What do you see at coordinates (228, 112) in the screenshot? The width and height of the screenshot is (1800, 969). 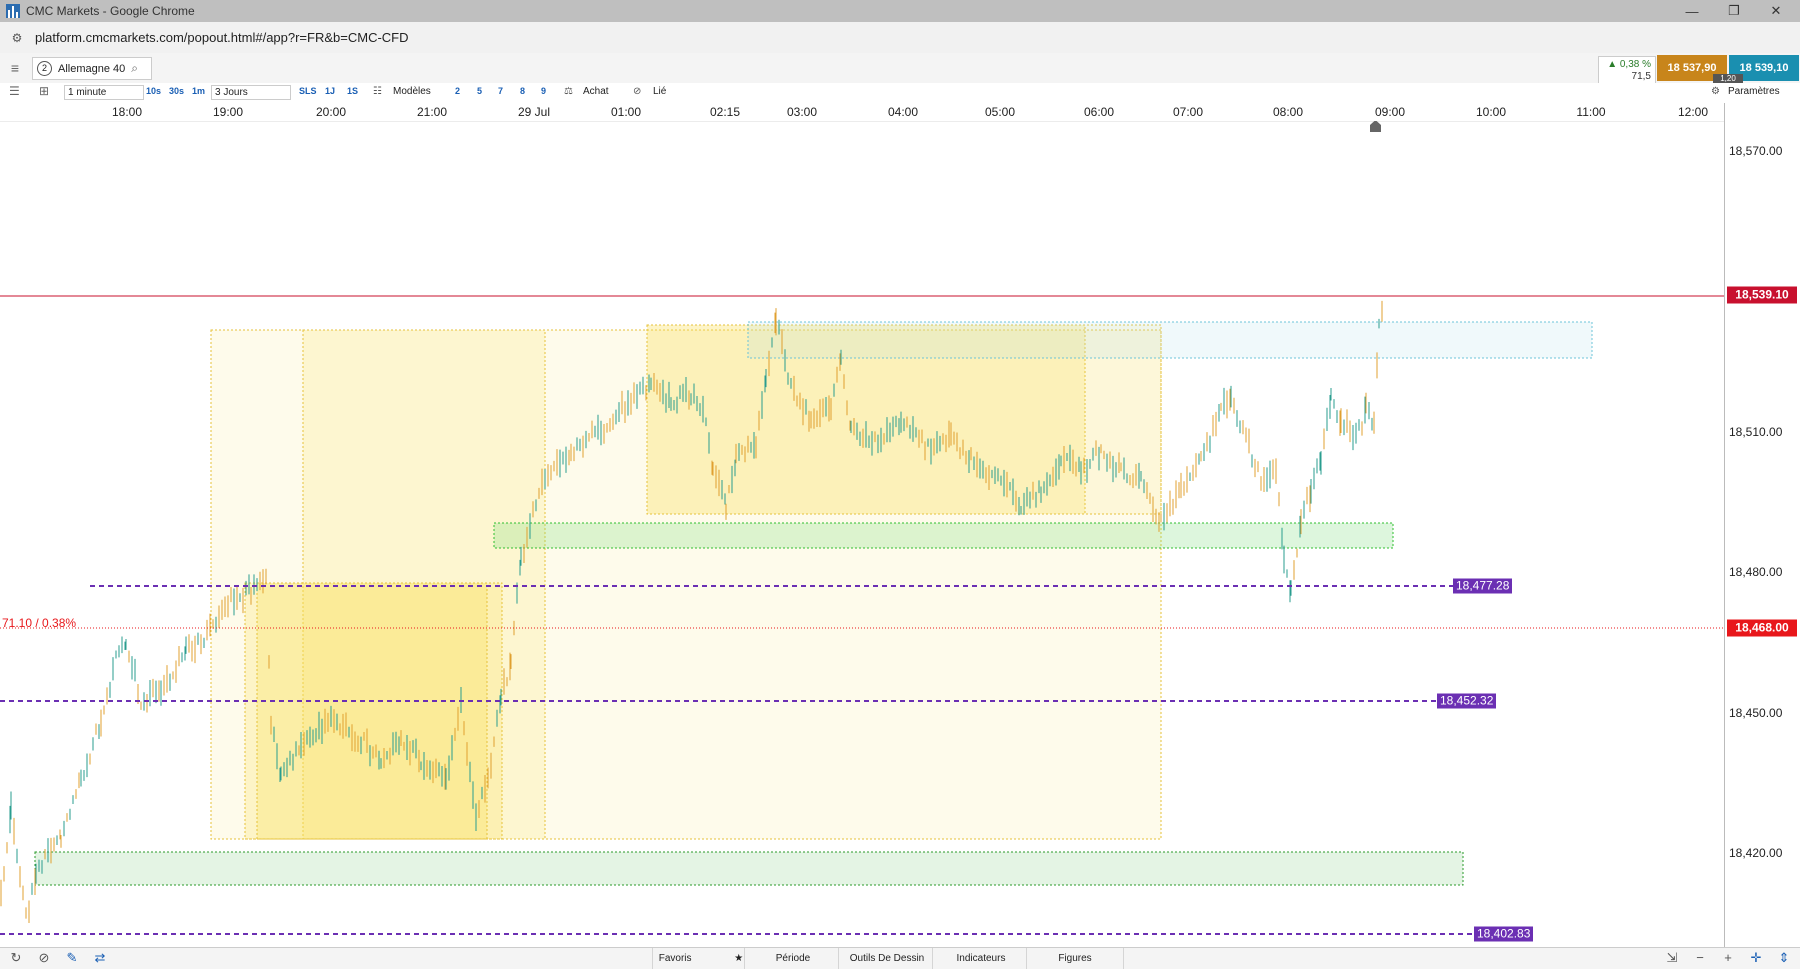 I see `time-label: 19:00` at bounding box center [228, 112].